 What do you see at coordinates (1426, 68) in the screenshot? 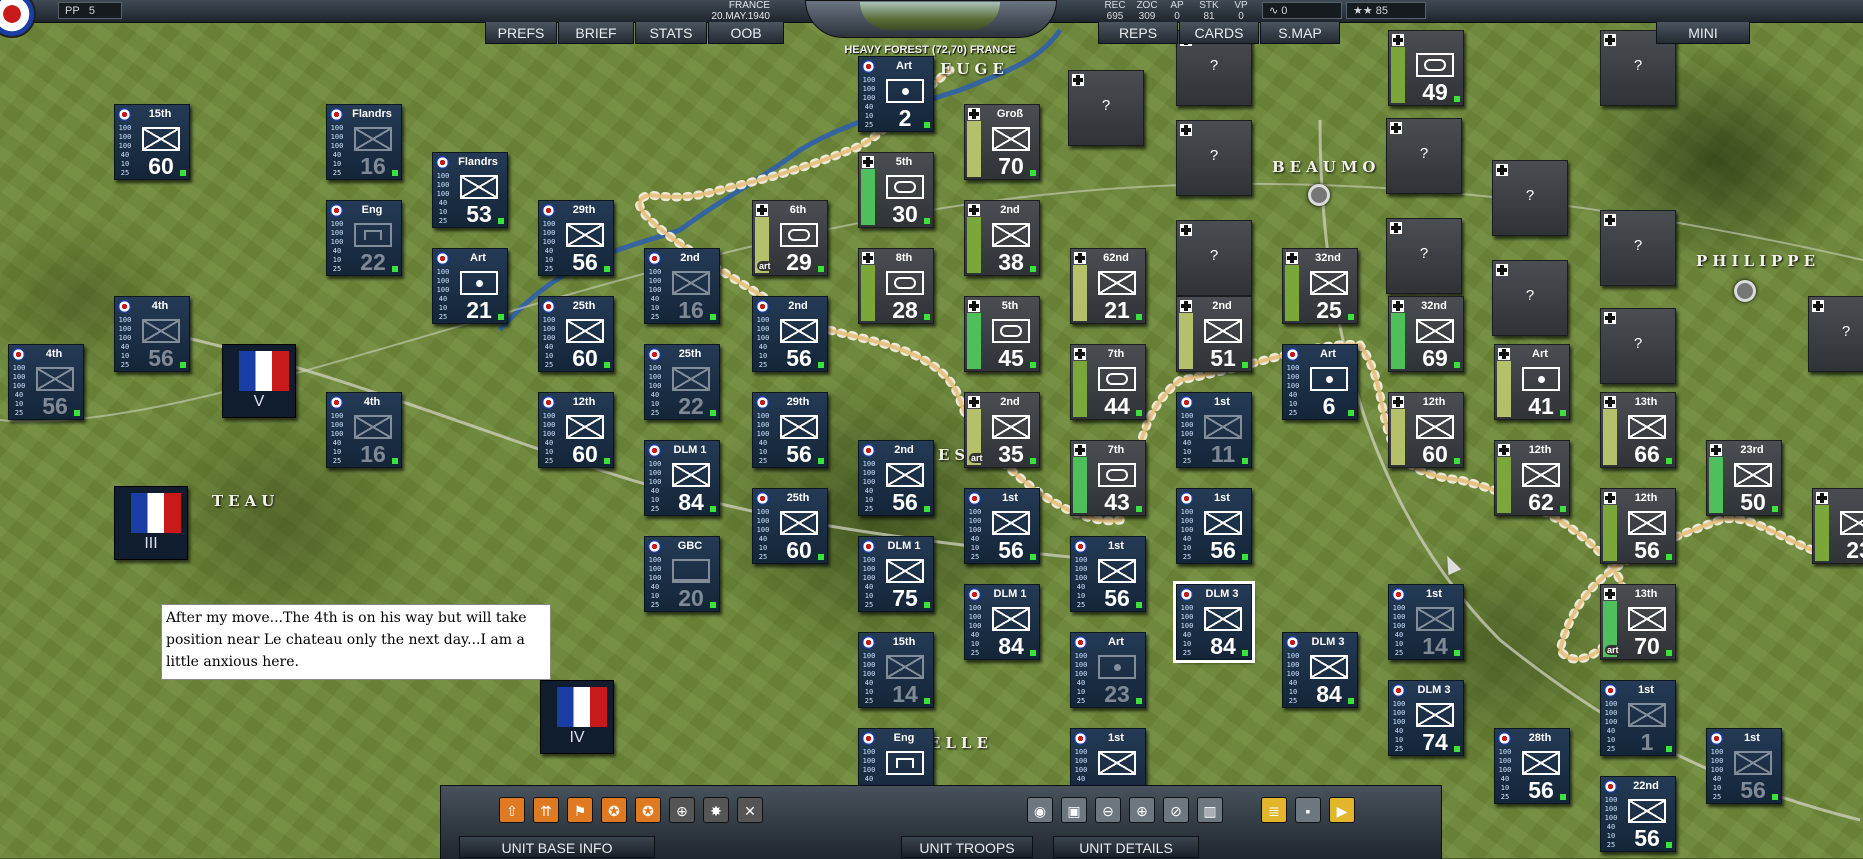
I see `unit-counter: 49` at bounding box center [1426, 68].